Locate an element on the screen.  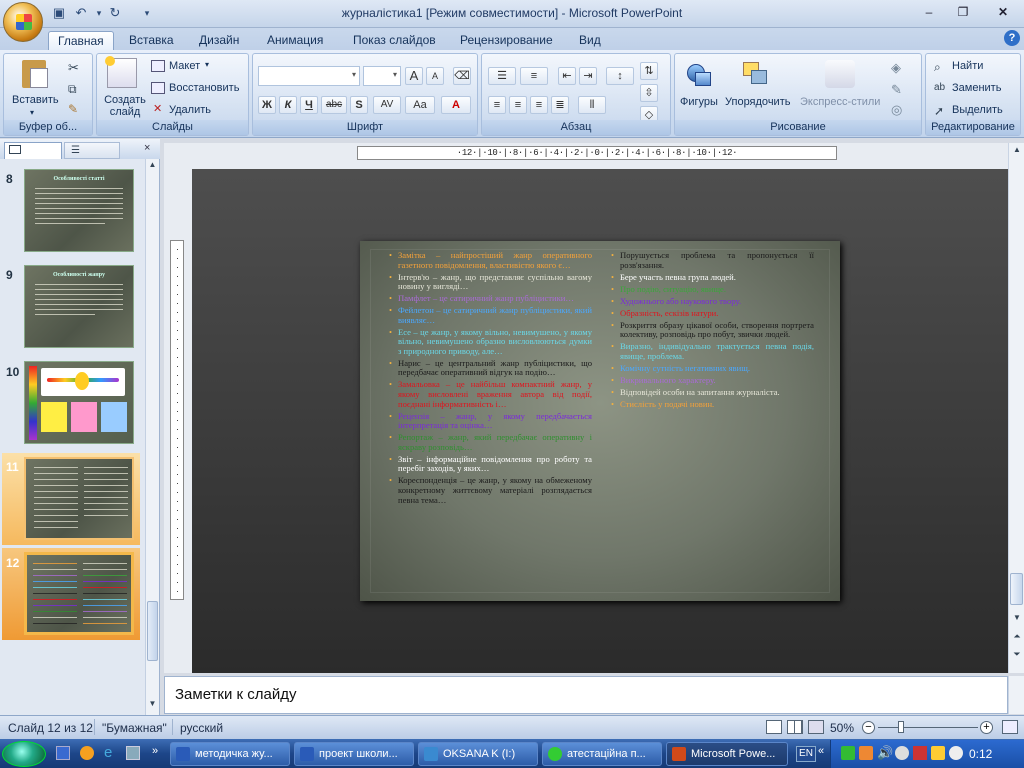
zoom-slider is located at coordinates (928, 727).